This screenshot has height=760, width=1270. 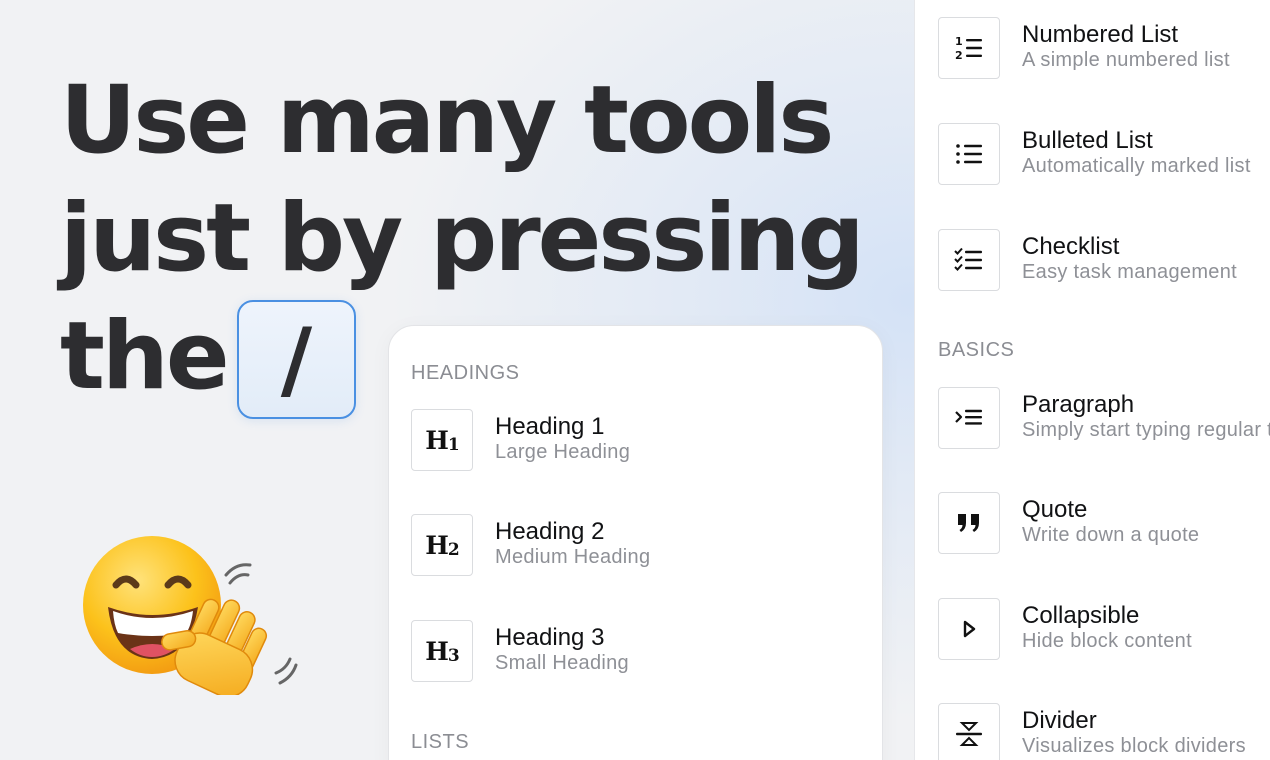 What do you see at coordinates (550, 531) in the screenshot?
I see `menu-item-title: Heading 2` at bounding box center [550, 531].